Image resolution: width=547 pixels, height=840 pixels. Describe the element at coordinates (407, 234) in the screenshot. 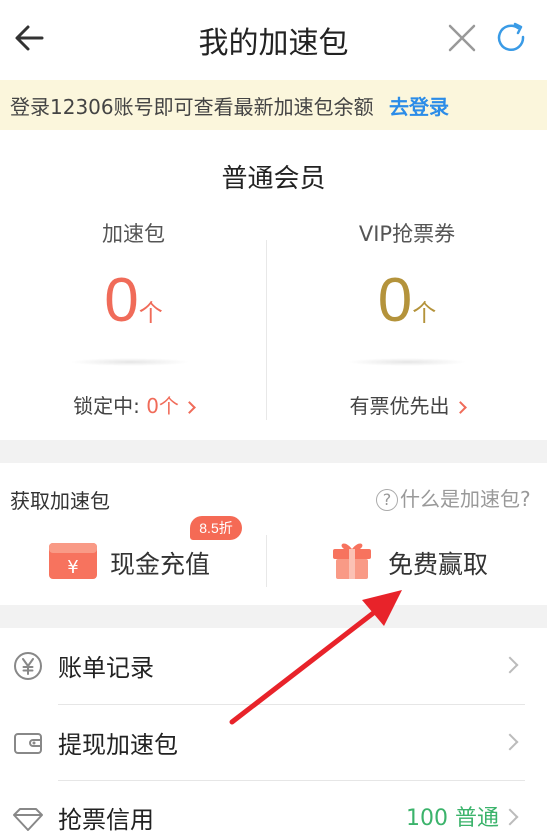

I see `vip-coupon-label: VIP抢票券` at that location.